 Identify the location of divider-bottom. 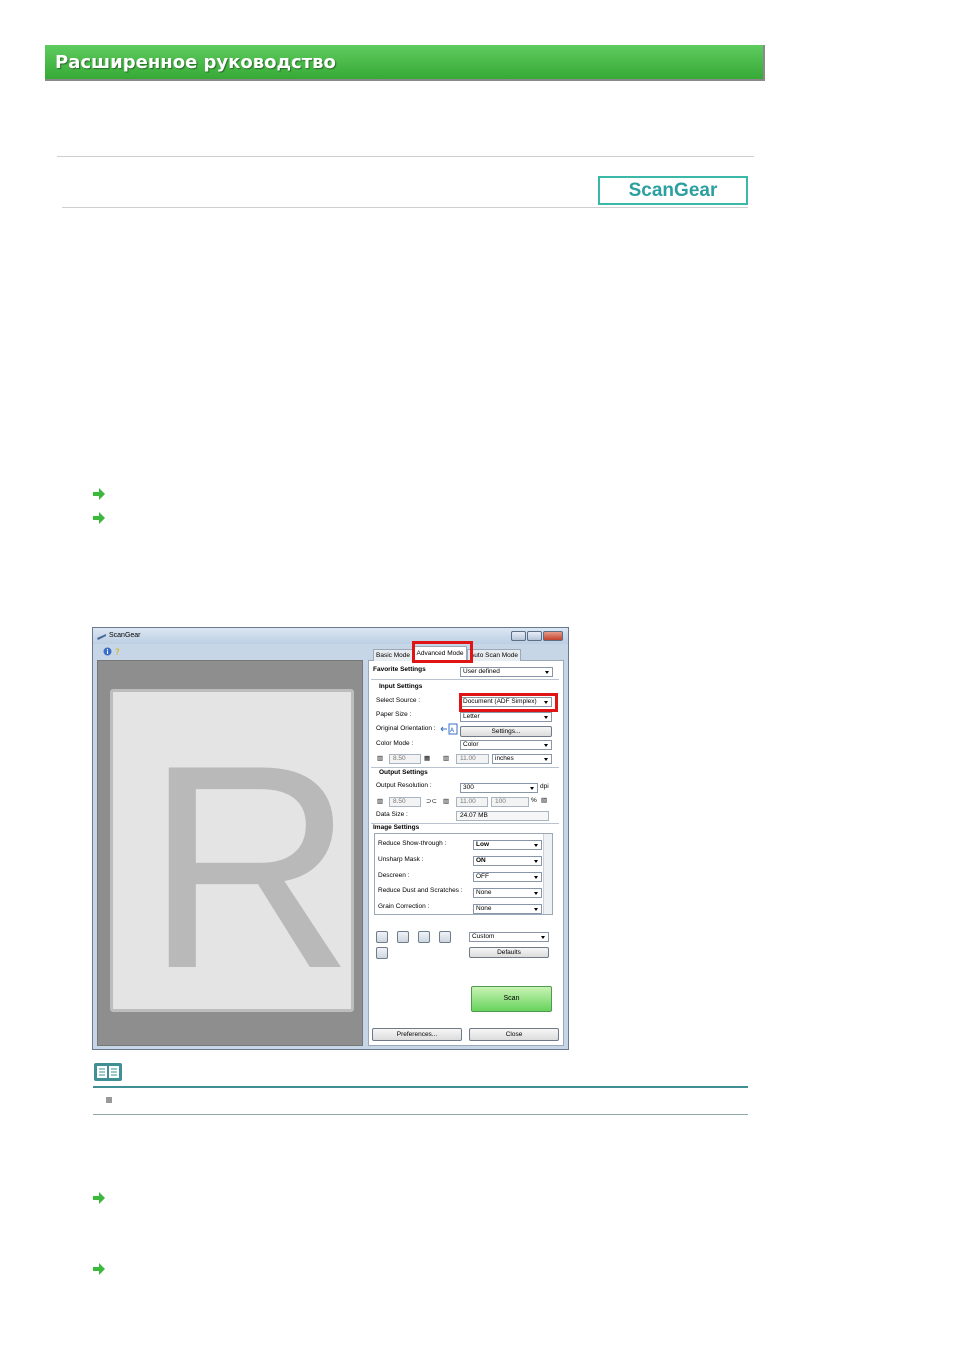
(405, 207).